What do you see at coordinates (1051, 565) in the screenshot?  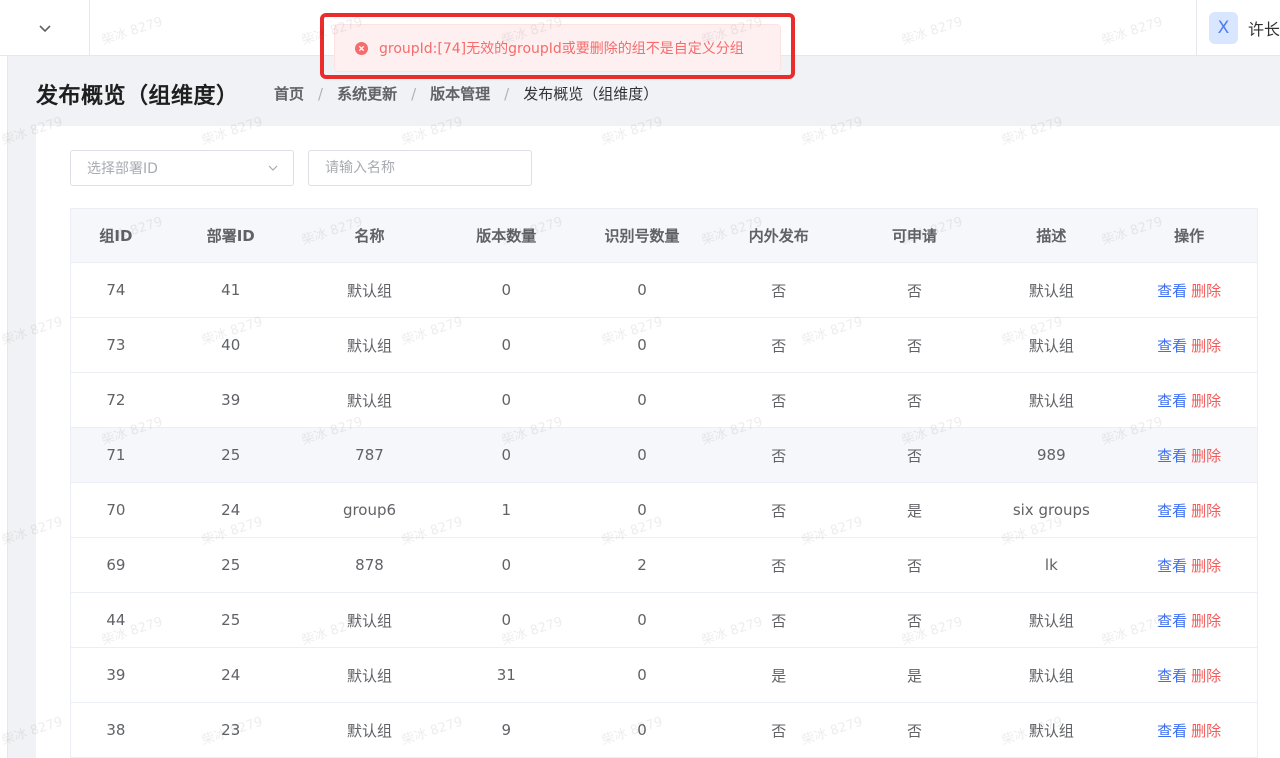 I see `description-cell: lk` at bounding box center [1051, 565].